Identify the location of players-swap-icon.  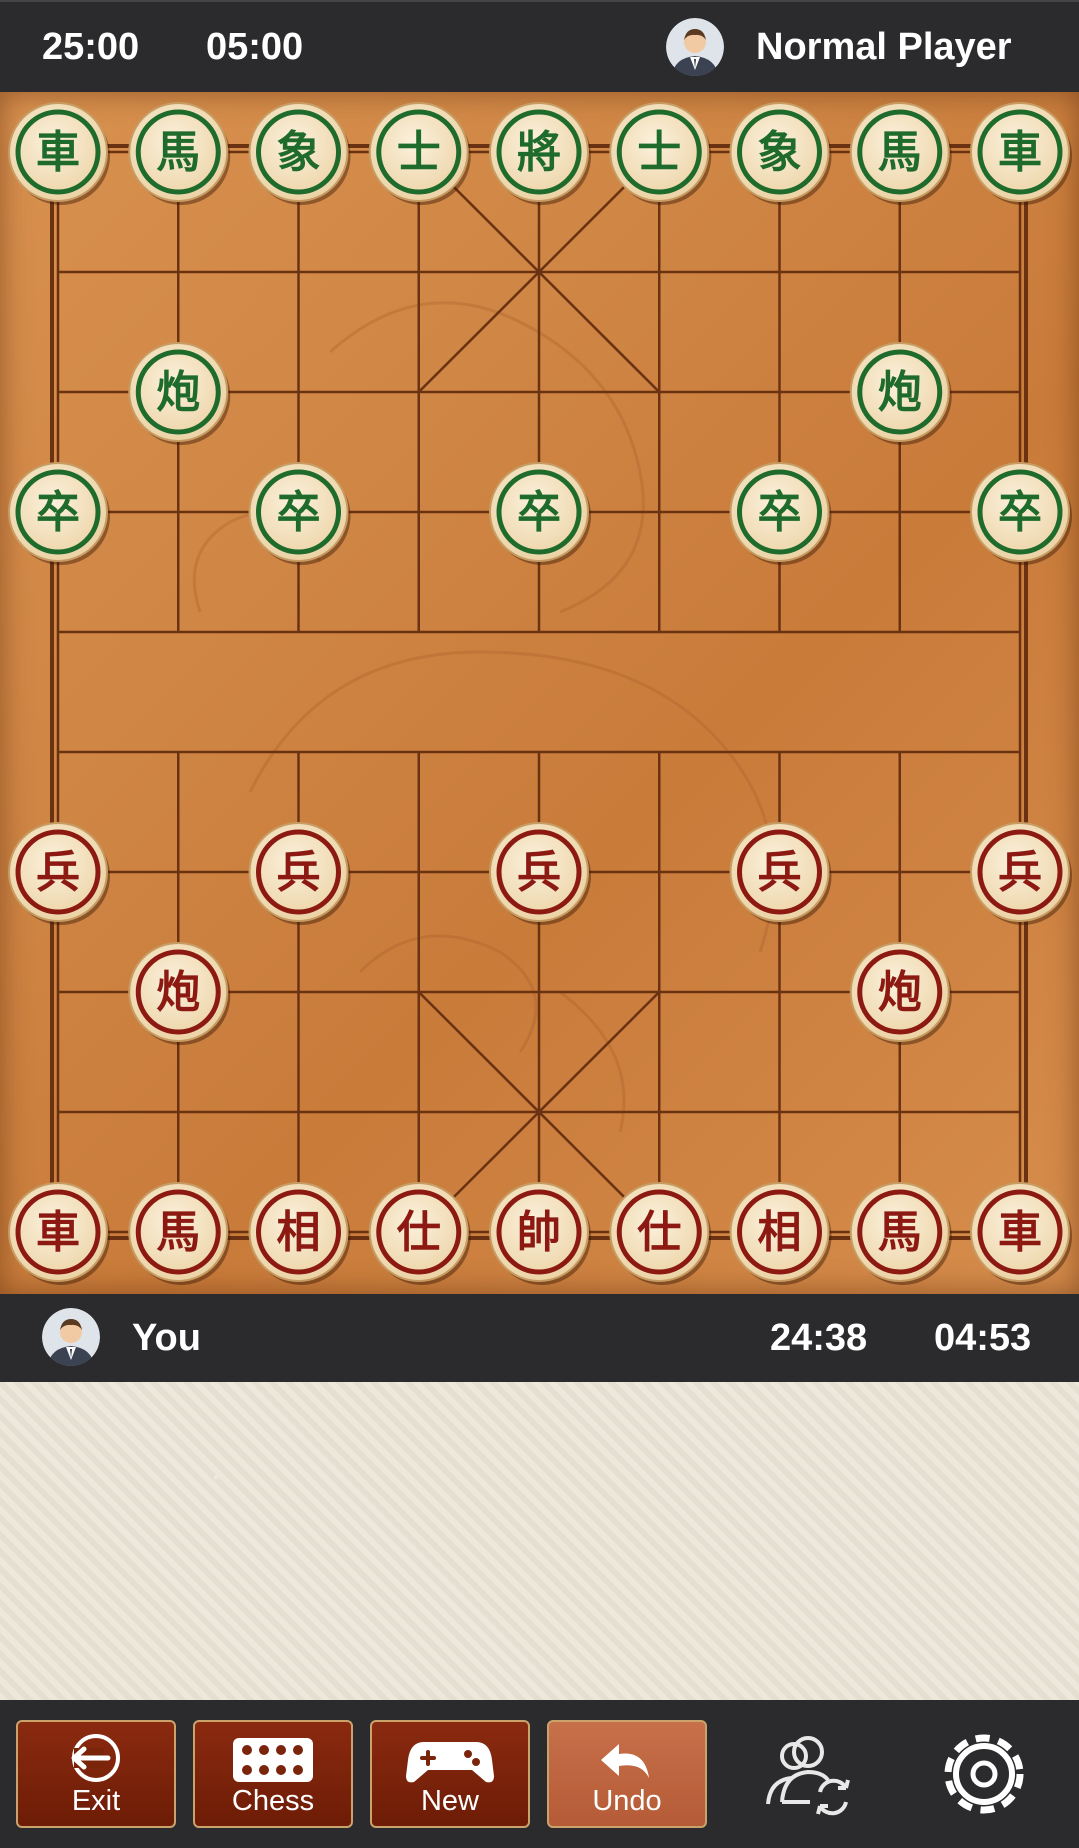
(808, 1776).